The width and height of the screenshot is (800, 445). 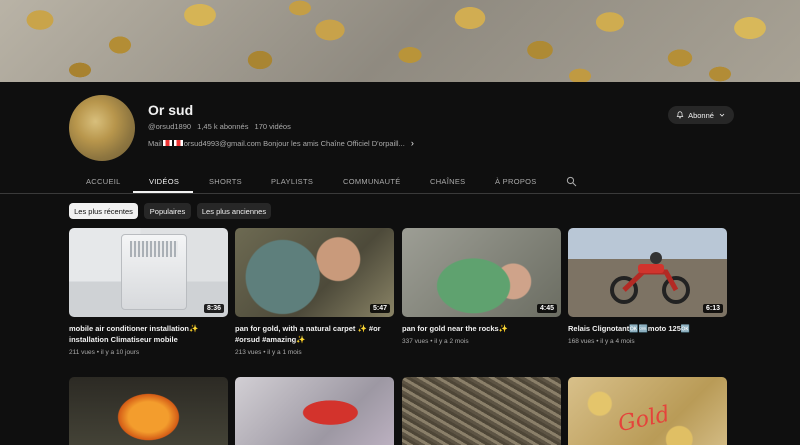 What do you see at coordinates (412, 143) in the screenshot?
I see `chevron-right-icon: ›` at bounding box center [412, 143].